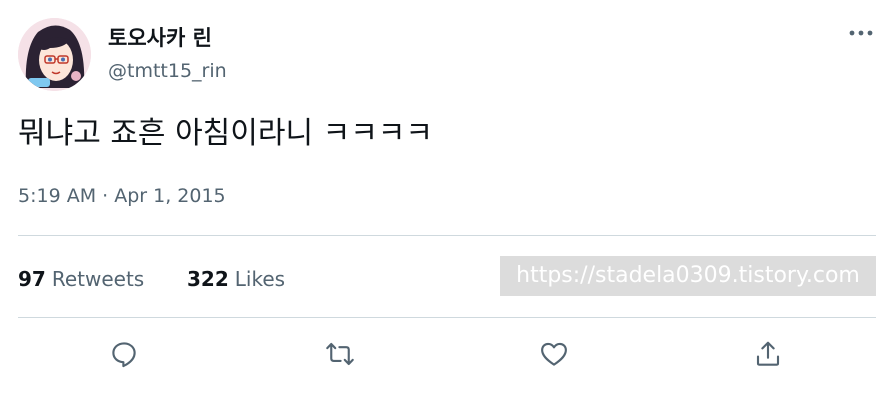  Describe the element at coordinates (226, 133) in the screenshot. I see `tweet-text: 뭐냐고 죠흔 아침이라니 ㅋㅋㅋㅋ` at that location.